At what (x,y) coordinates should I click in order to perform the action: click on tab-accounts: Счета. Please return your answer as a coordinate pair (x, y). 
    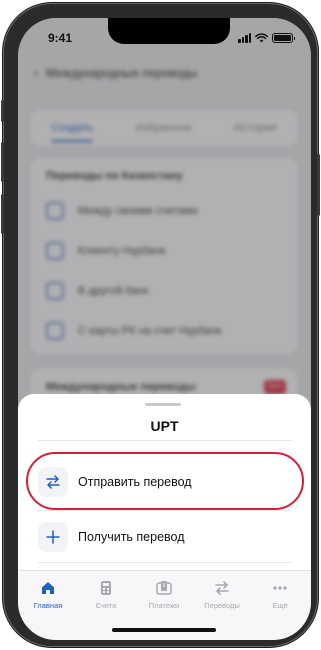
    Looking at the image, I should click on (106, 595).